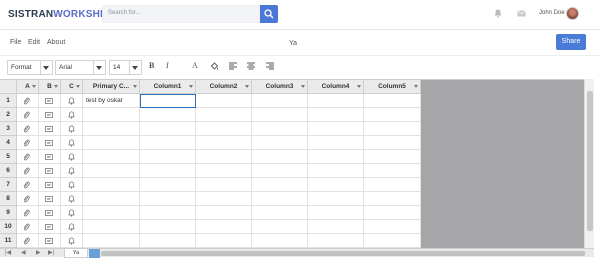 This screenshot has height=270, width=600. What do you see at coordinates (151, 65) in the screenshot?
I see `bold-button: B` at bounding box center [151, 65].